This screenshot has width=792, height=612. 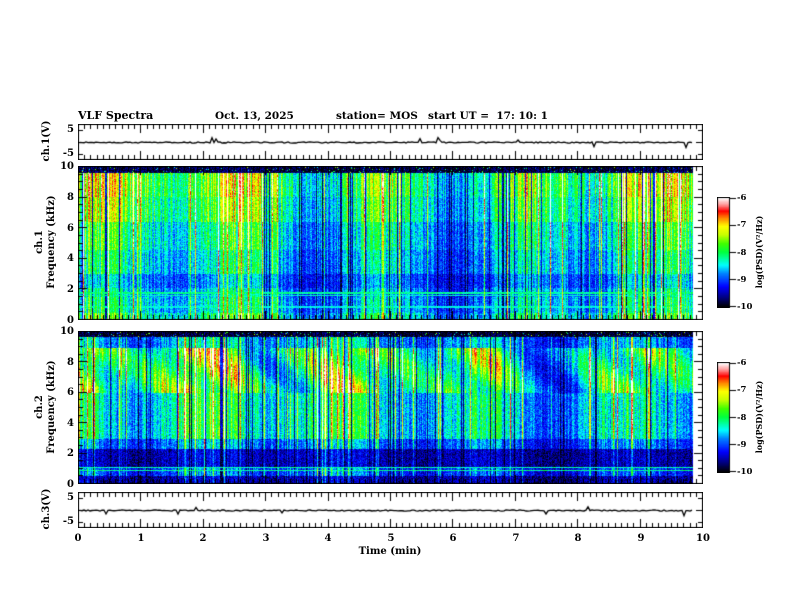 What do you see at coordinates (70, 453) in the screenshot?
I see `spec2-freq-tick-2: 2` at bounding box center [70, 453].